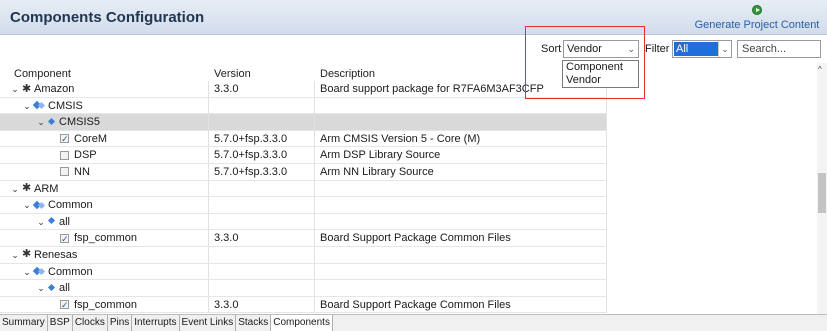 Image resolution: width=827 pixels, height=331 pixels. I want to click on filter-label: Filter, so click(657, 49).